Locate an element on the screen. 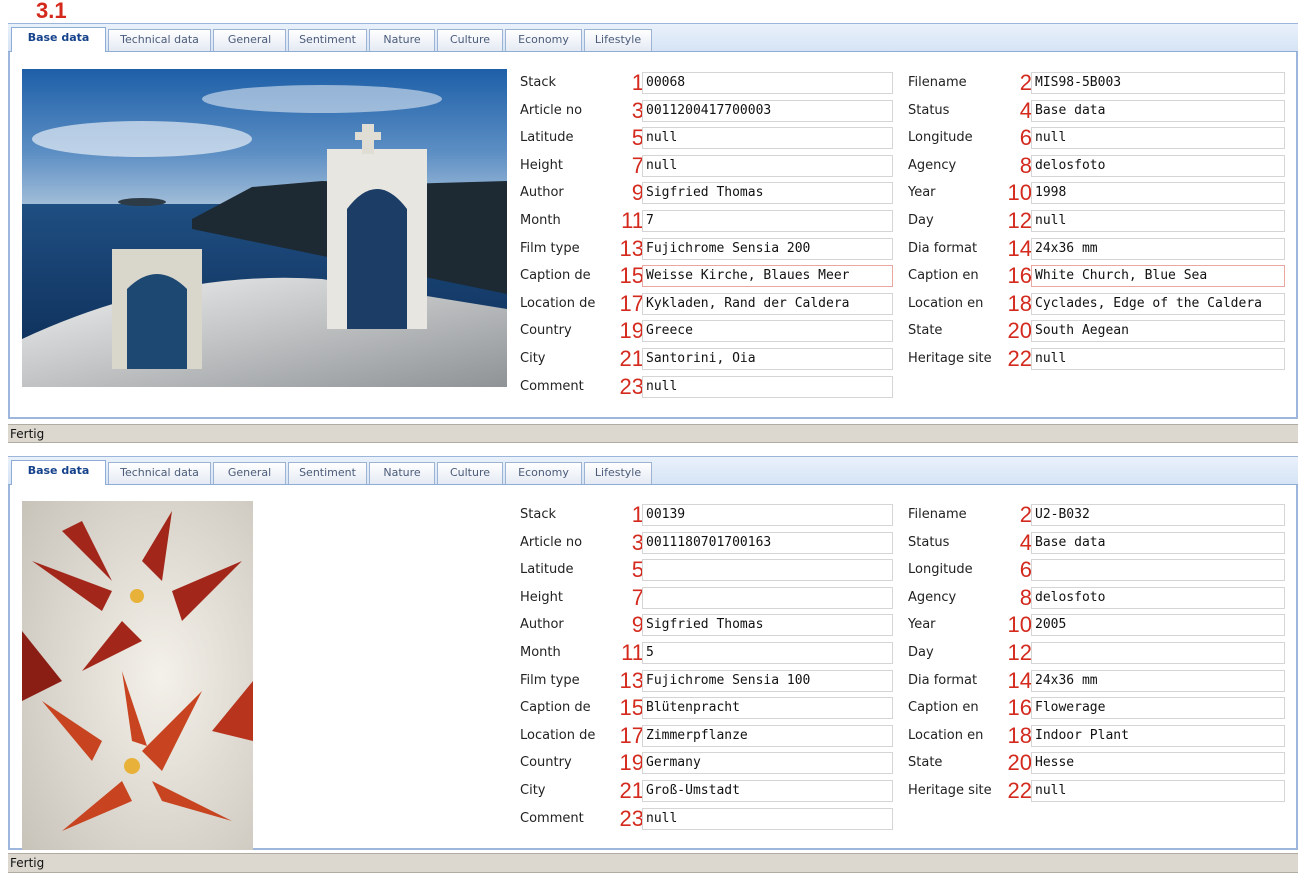 This screenshot has width=1302, height=873. label-year: Year is located at coordinates (922, 624).